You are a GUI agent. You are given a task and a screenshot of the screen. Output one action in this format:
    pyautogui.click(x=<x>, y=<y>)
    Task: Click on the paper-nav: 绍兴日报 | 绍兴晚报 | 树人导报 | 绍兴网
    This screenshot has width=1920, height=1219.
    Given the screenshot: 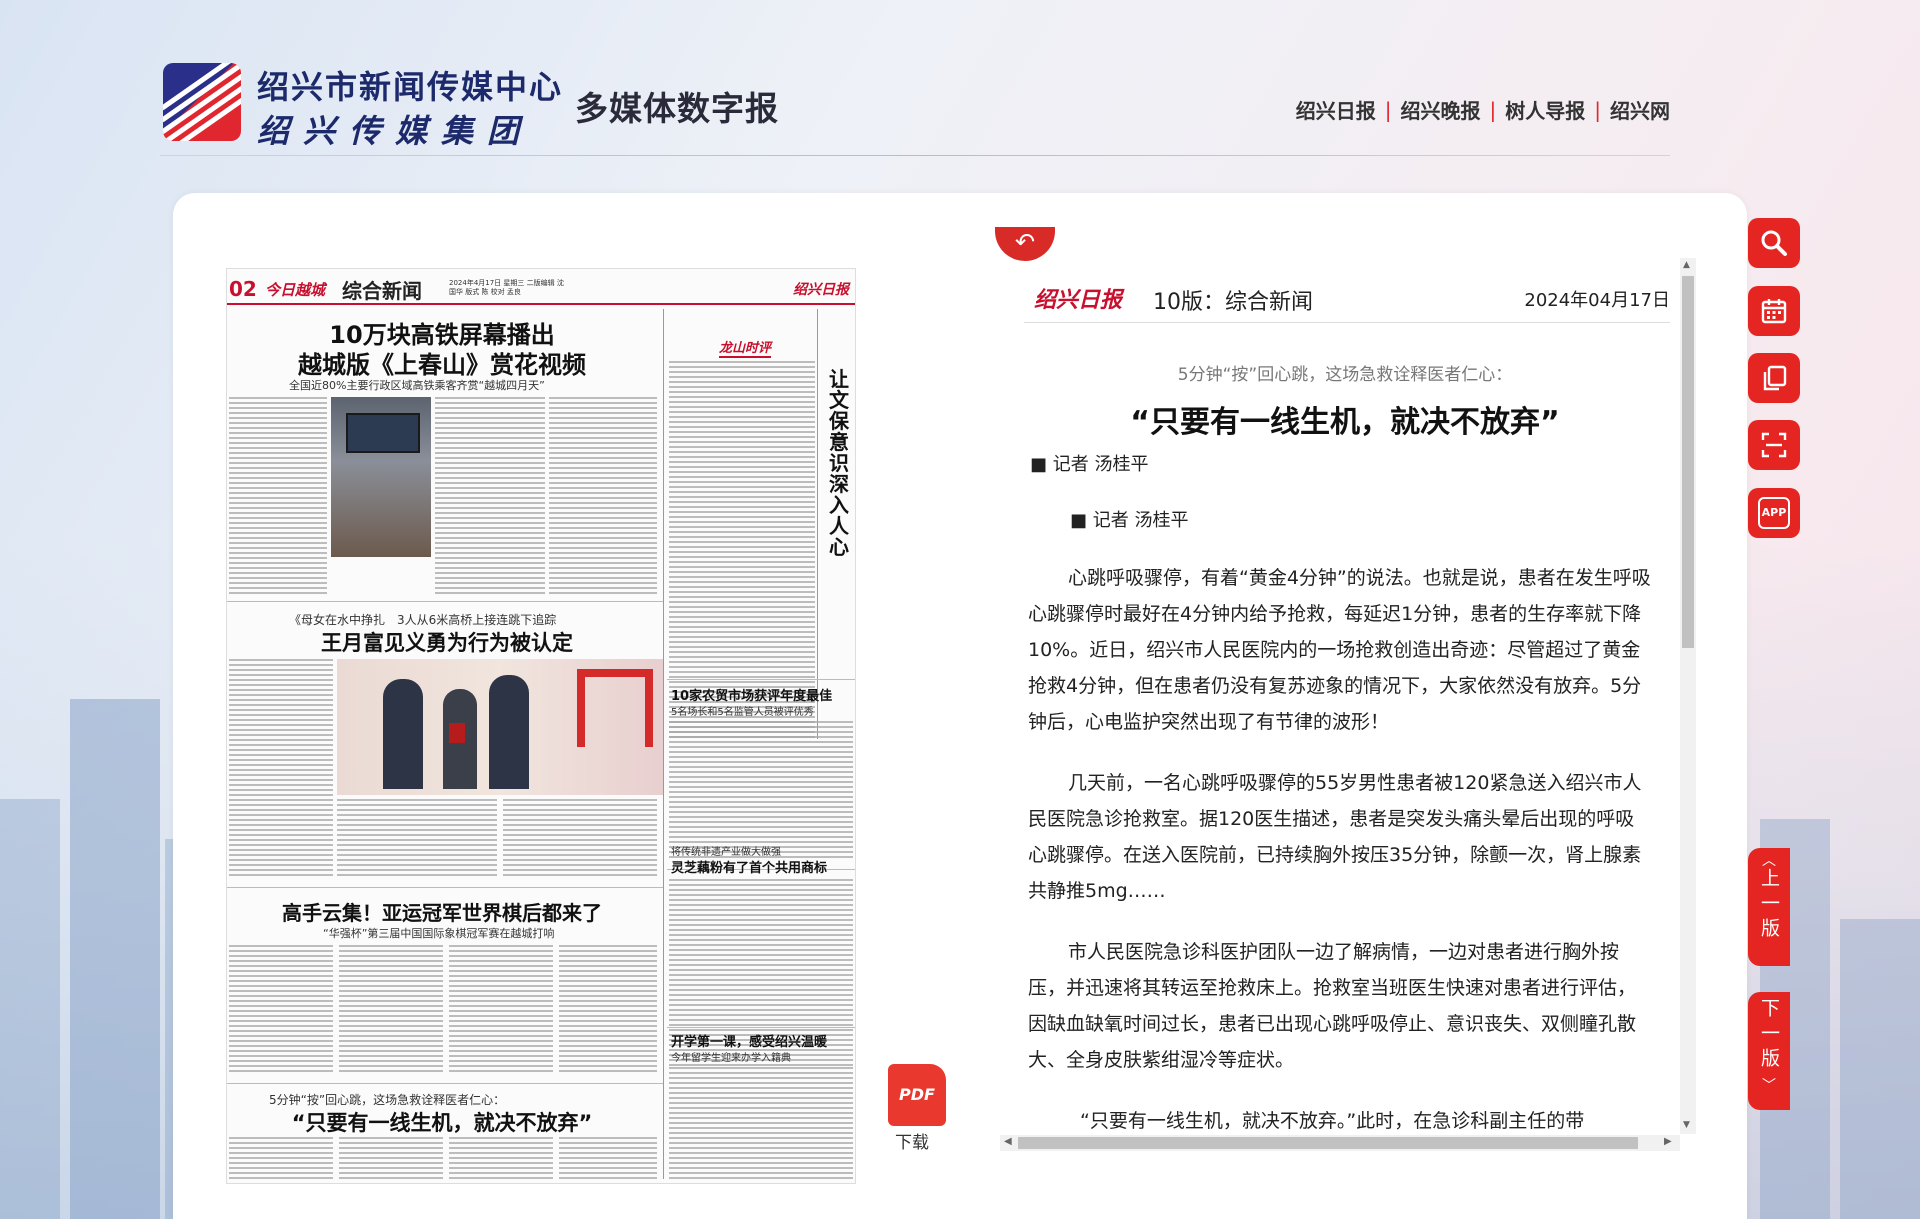 What is the action you would take?
    pyautogui.click(x=1483, y=109)
    